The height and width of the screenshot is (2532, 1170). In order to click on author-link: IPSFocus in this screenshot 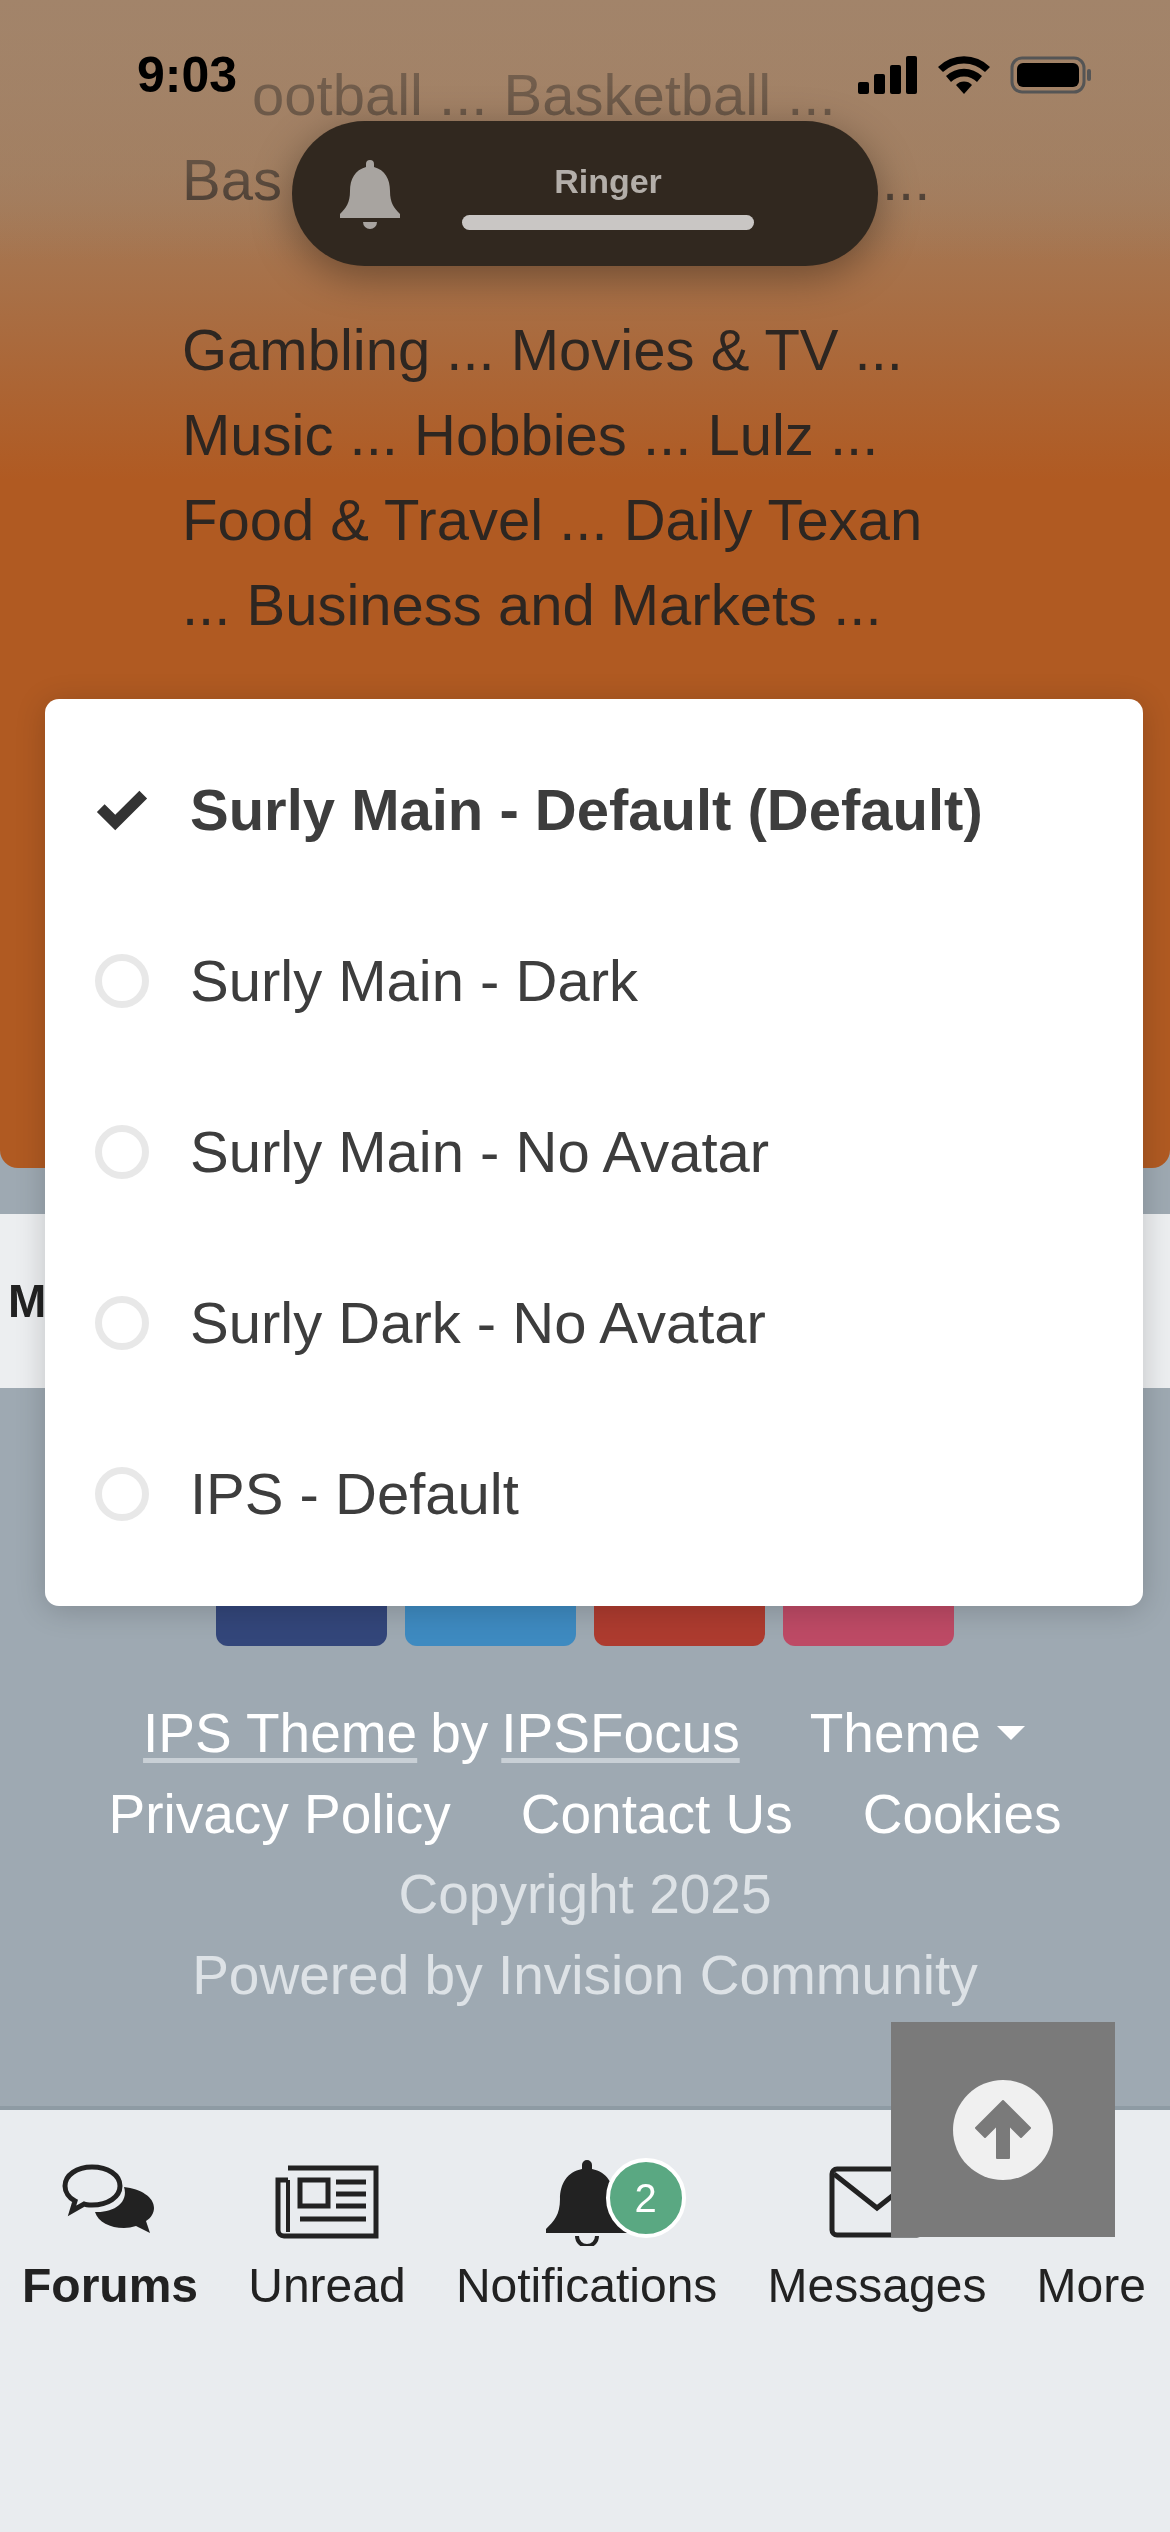, I will do `click(620, 1732)`.